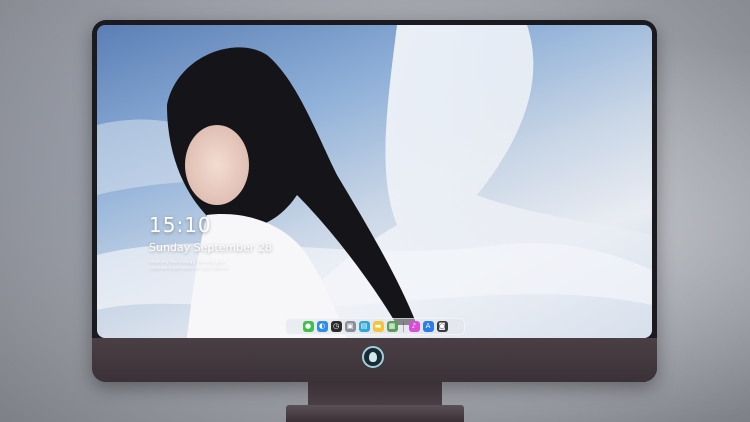  I want to click on camera-icon: ◙, so click(442, 326).